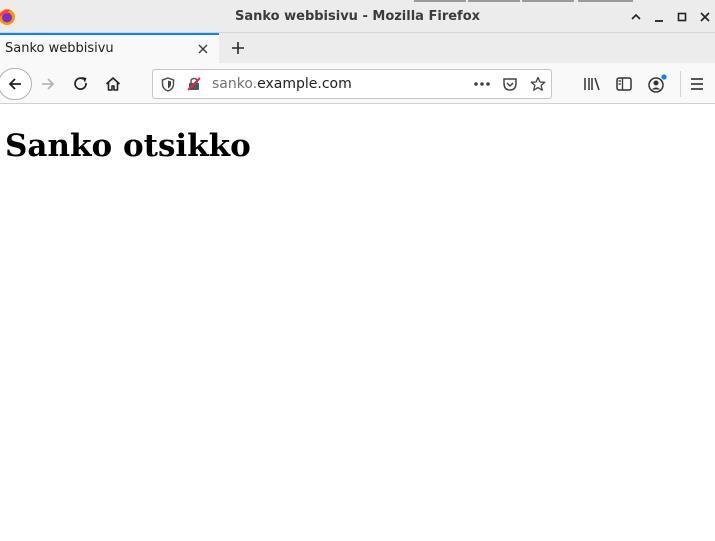 Image resolution: width=715 pixels, height=541 pixels. I want to click on page-actions-button, so click(482, 84).